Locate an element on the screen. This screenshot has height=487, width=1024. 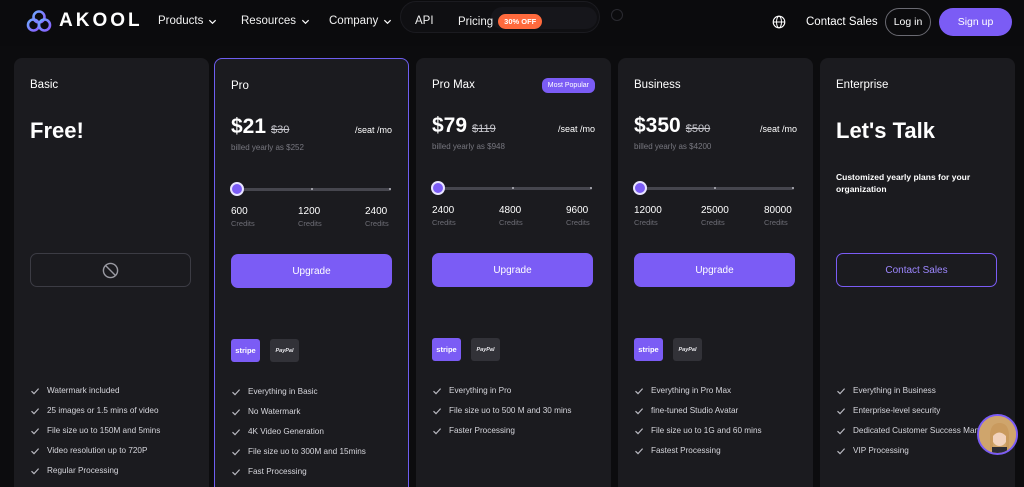
plan-name: Enterprise is located at coordinates (862, 85).